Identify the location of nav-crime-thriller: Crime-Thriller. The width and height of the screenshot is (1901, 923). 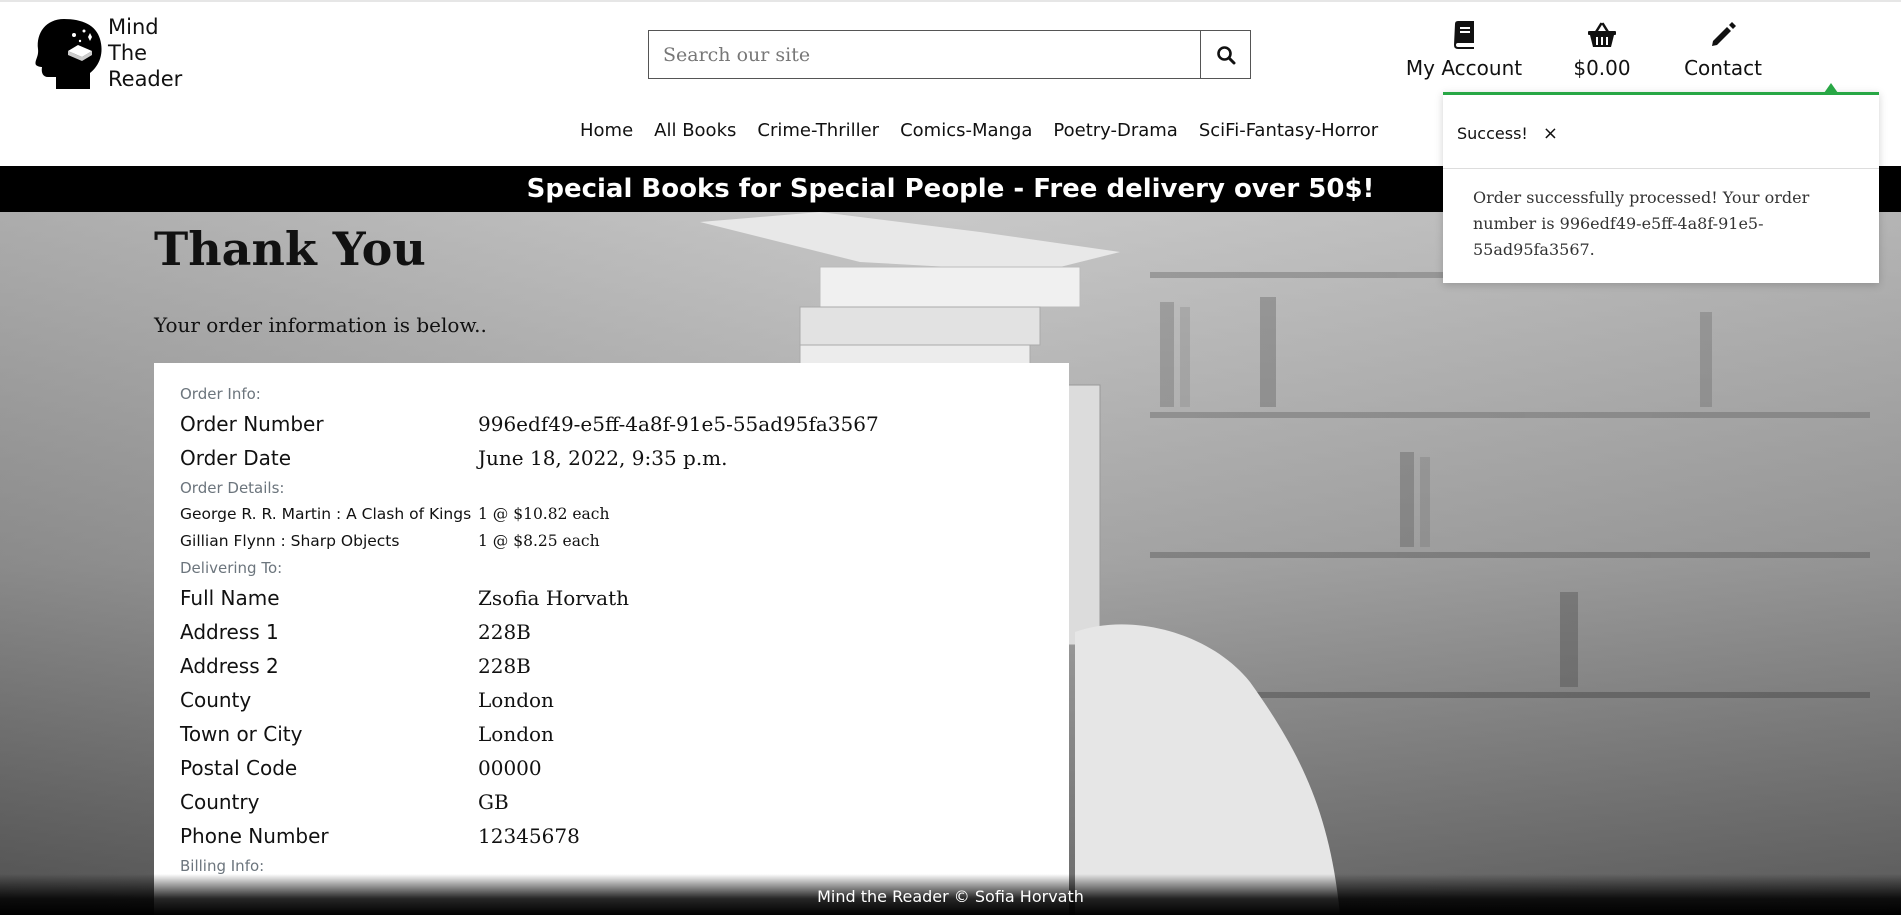
(818, 130).